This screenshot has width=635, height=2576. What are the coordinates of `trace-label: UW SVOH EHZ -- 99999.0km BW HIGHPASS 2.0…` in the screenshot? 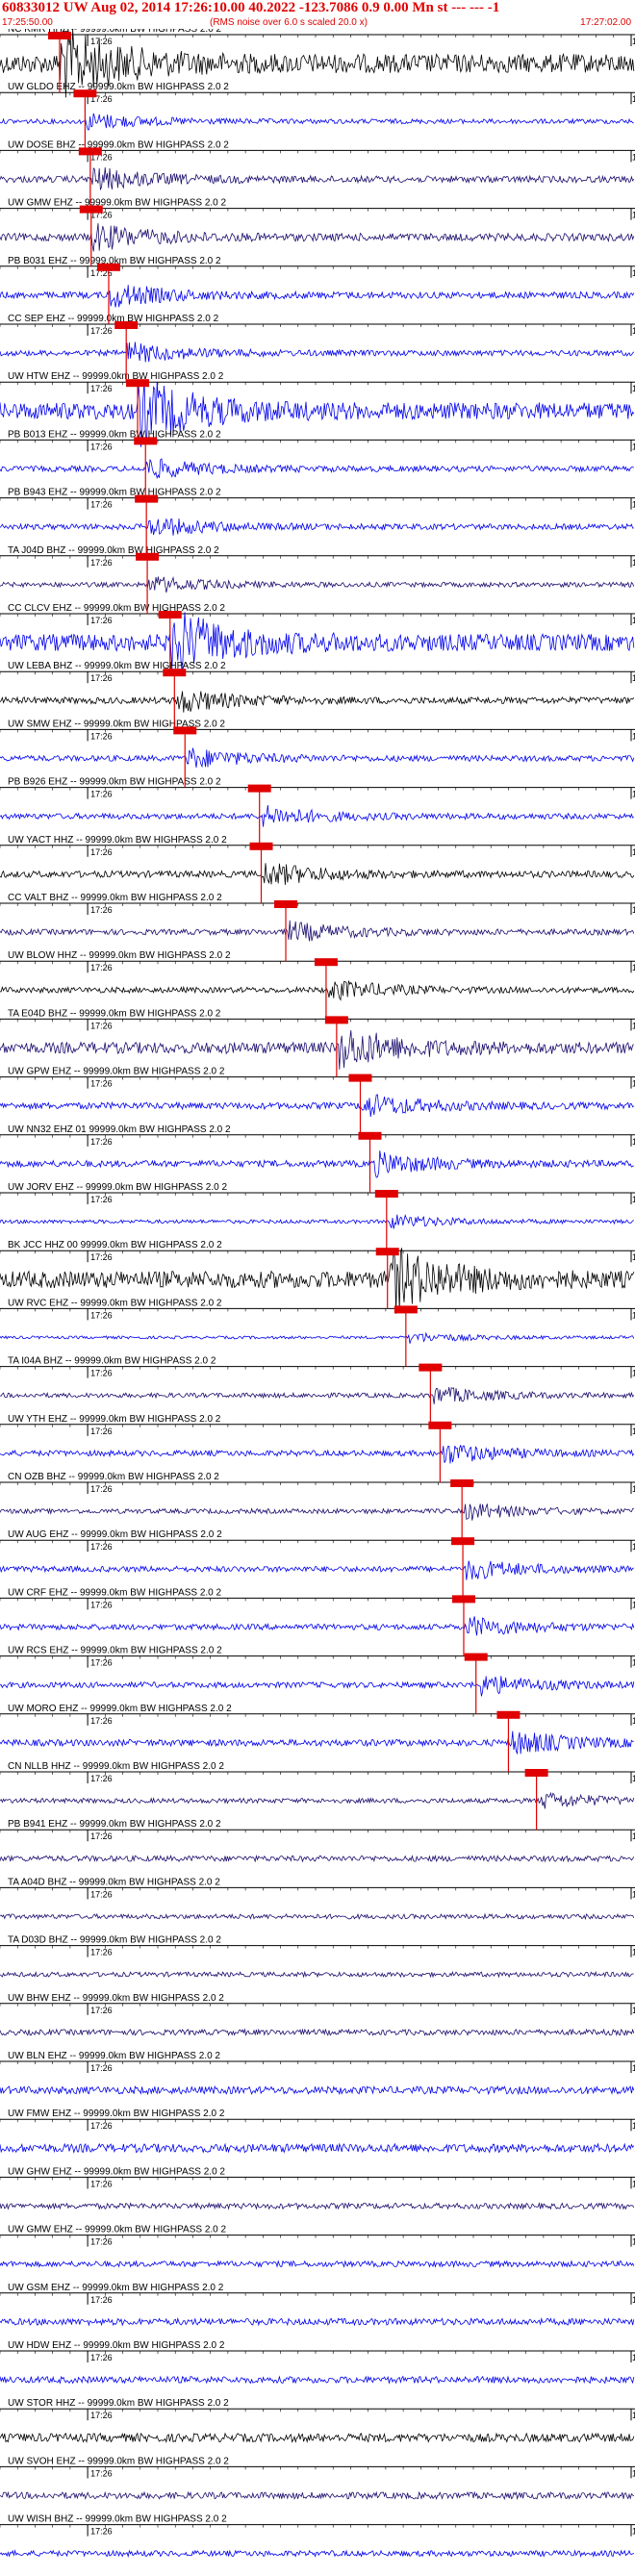 It's located at (118, 2461).